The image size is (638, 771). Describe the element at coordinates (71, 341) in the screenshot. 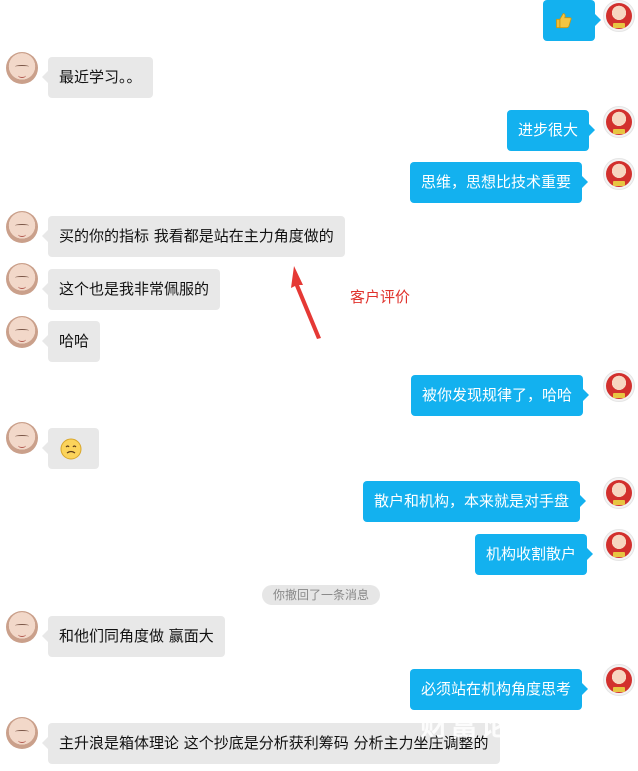

I see `message-bubble: 哈哈` at that location.